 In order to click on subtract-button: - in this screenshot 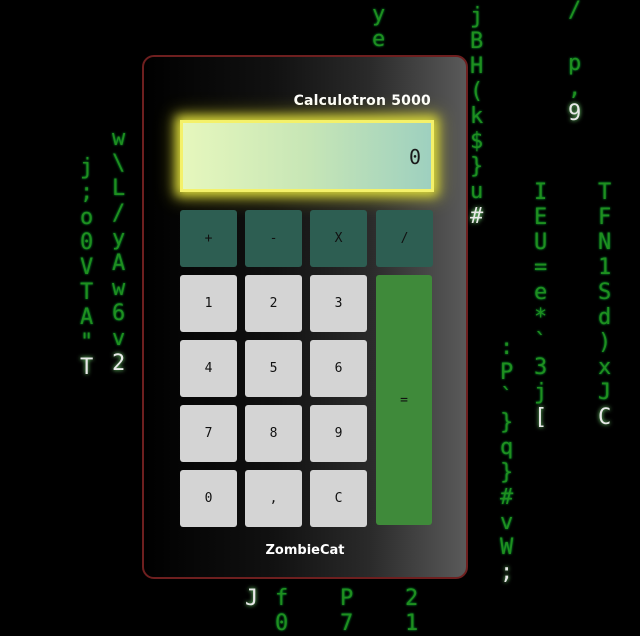, I will do `click(273, 238)`.